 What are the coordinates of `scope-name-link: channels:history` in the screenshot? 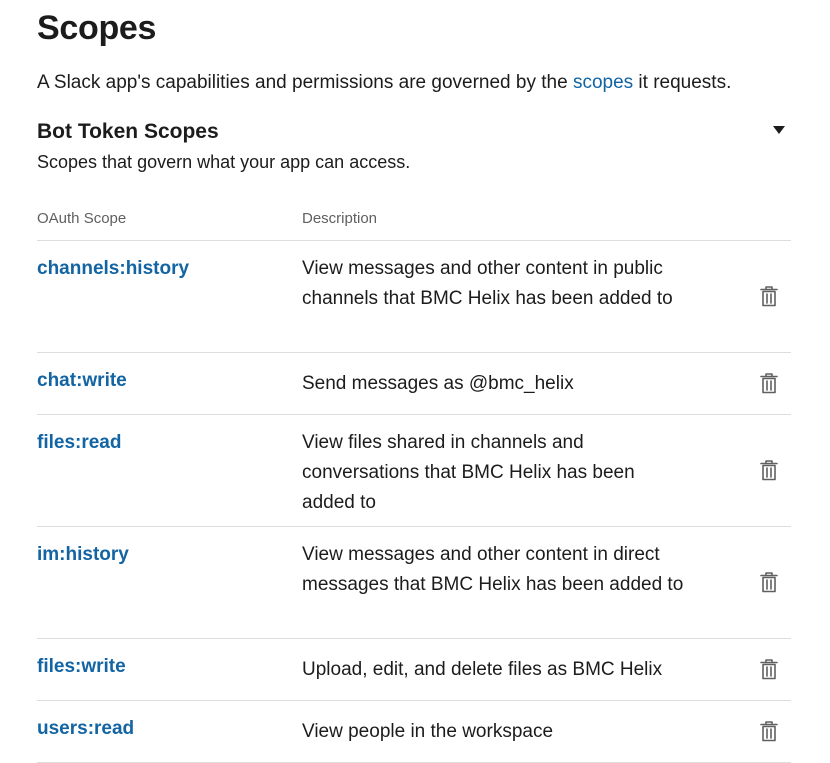 It's located at (113, 269).